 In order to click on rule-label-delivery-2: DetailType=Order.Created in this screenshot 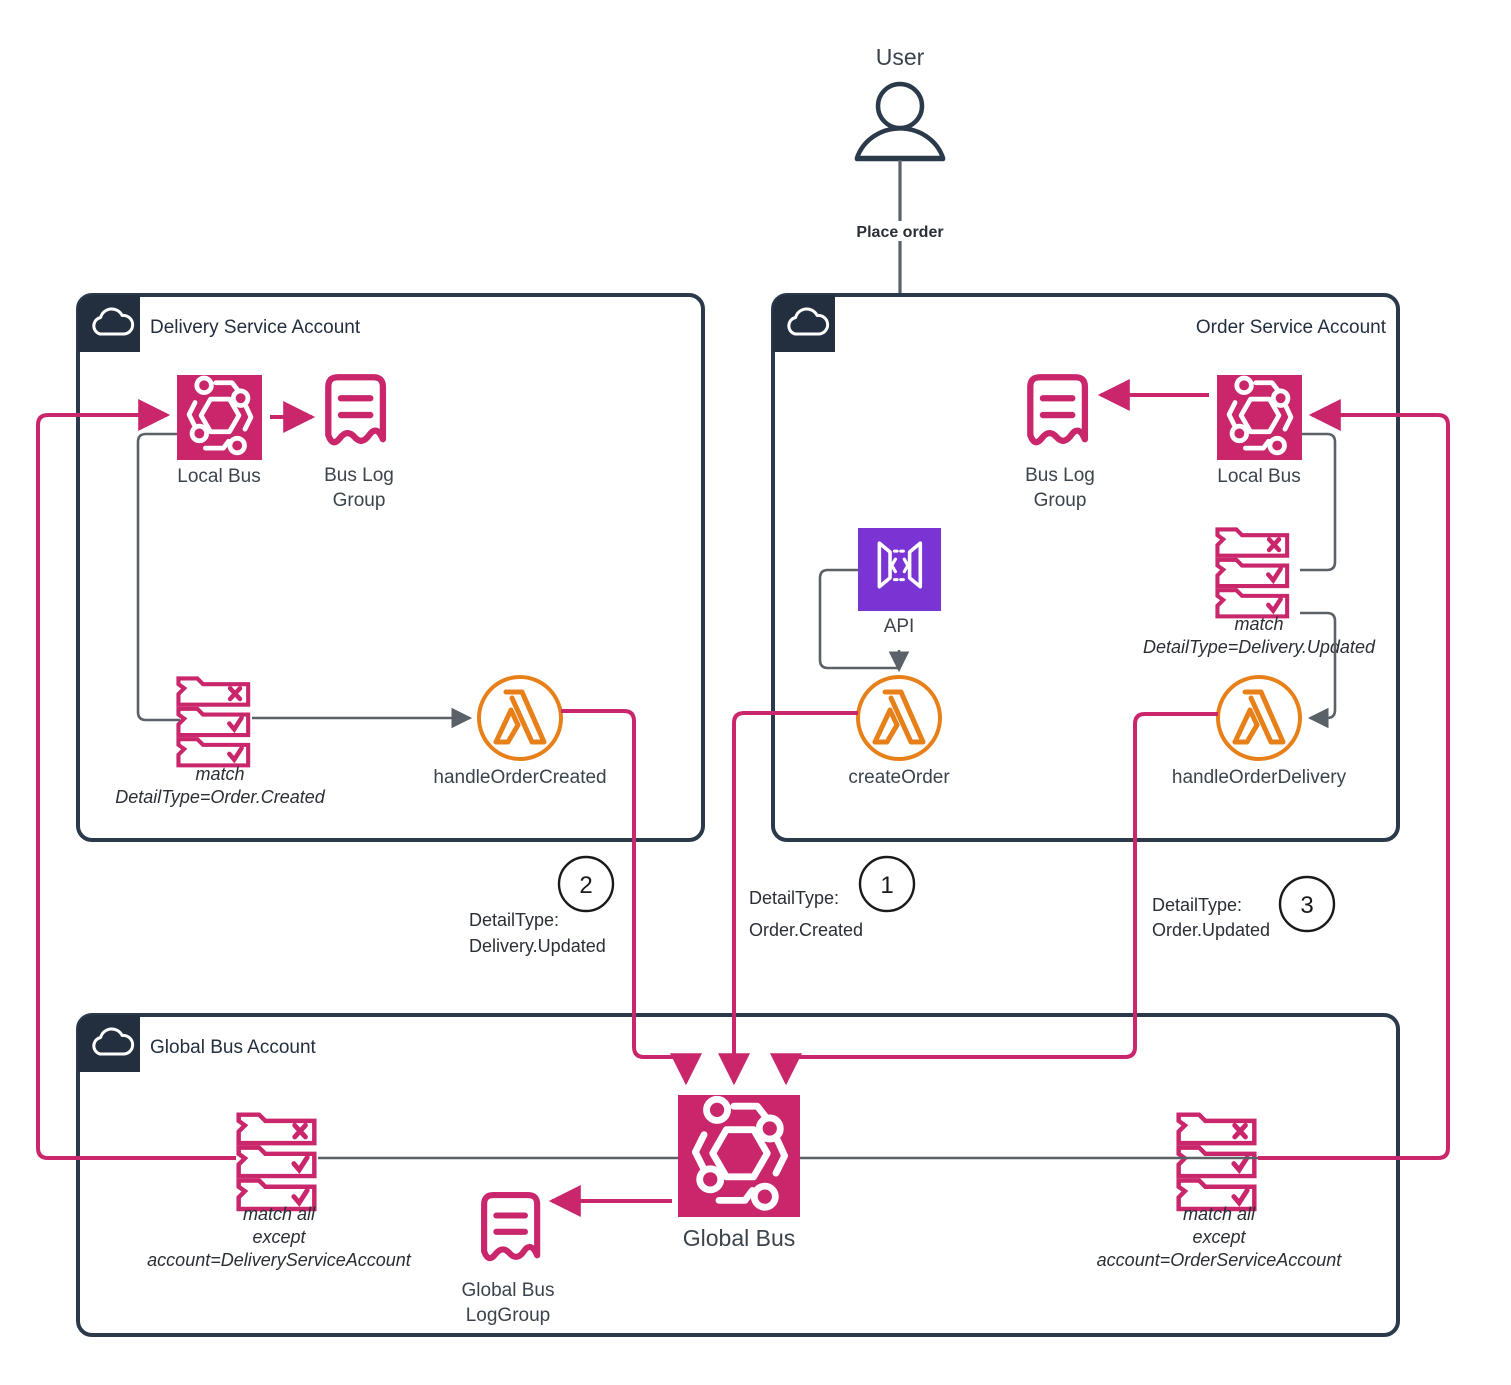, I will do `click(220, 797)`.